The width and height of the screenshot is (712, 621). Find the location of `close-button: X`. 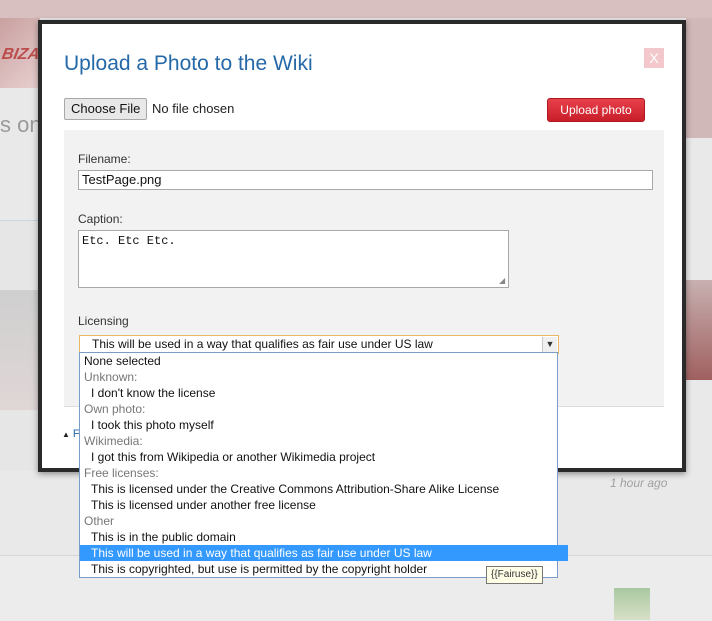

close-button: X is located at coordinates (654, 58).